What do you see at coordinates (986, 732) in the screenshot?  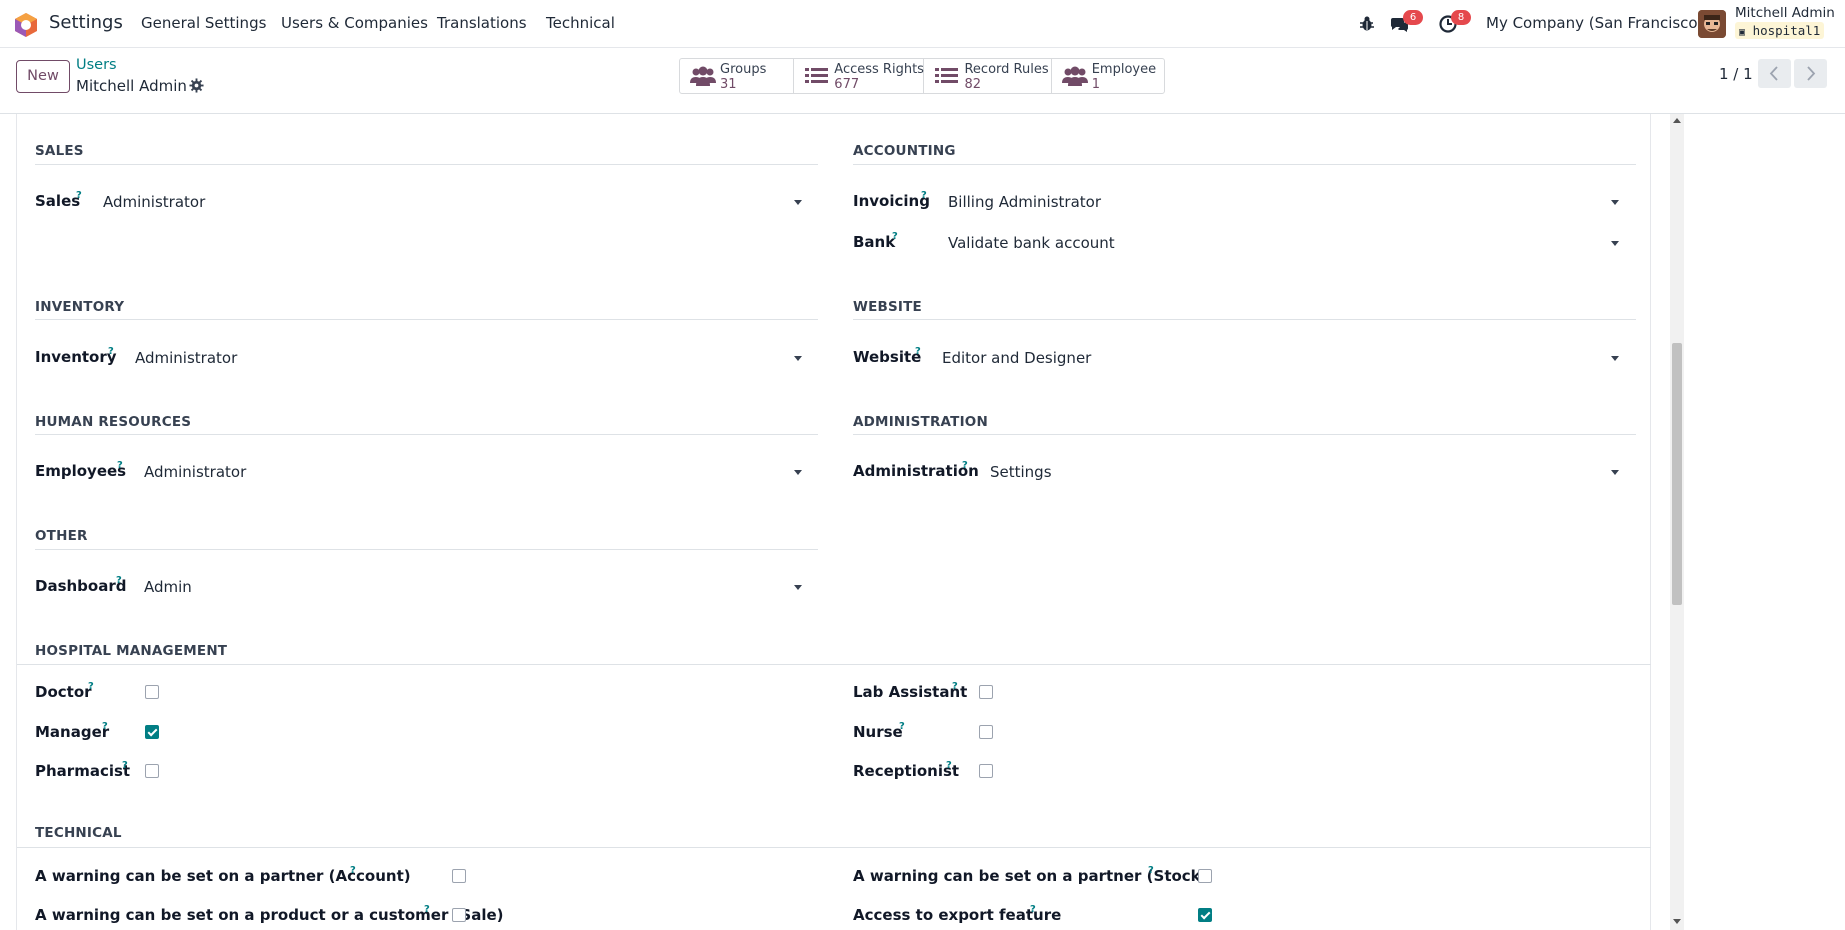 I see `checkbox-nurse` at bounding box center [986, 732].